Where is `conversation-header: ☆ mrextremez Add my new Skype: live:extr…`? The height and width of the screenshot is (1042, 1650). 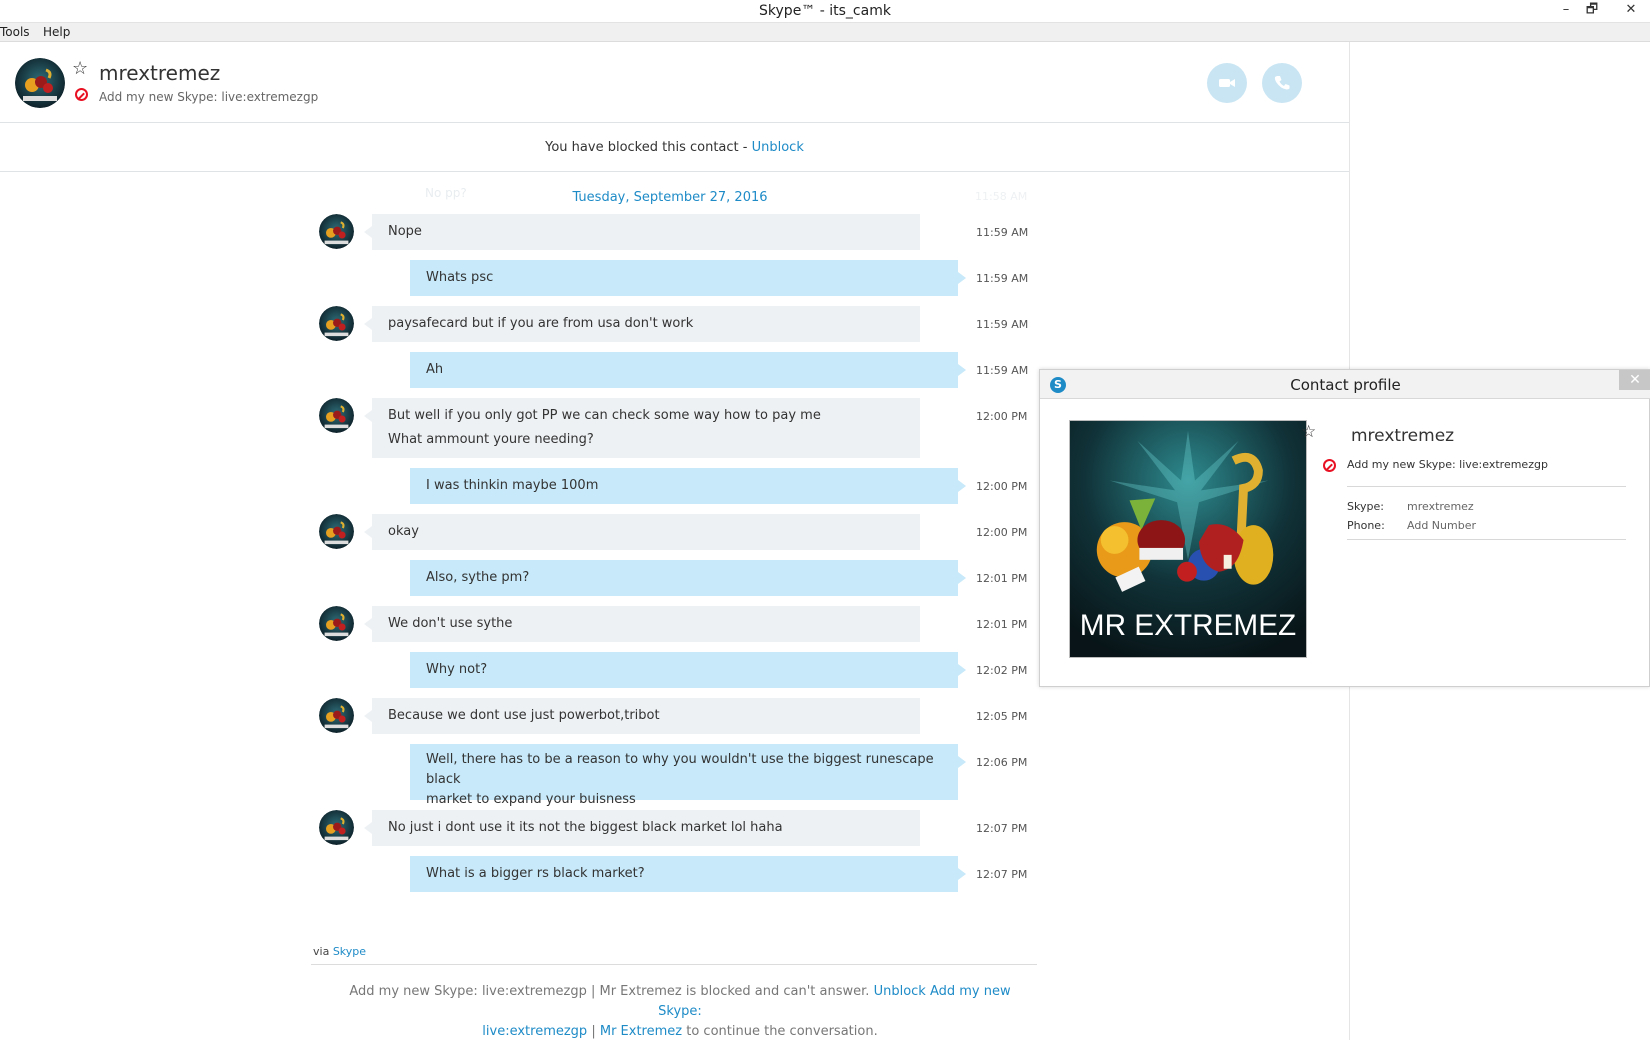
conversation-header: ☆ mrextremez Add my new Skype: live:extr… is located at coordinates (674, 82).